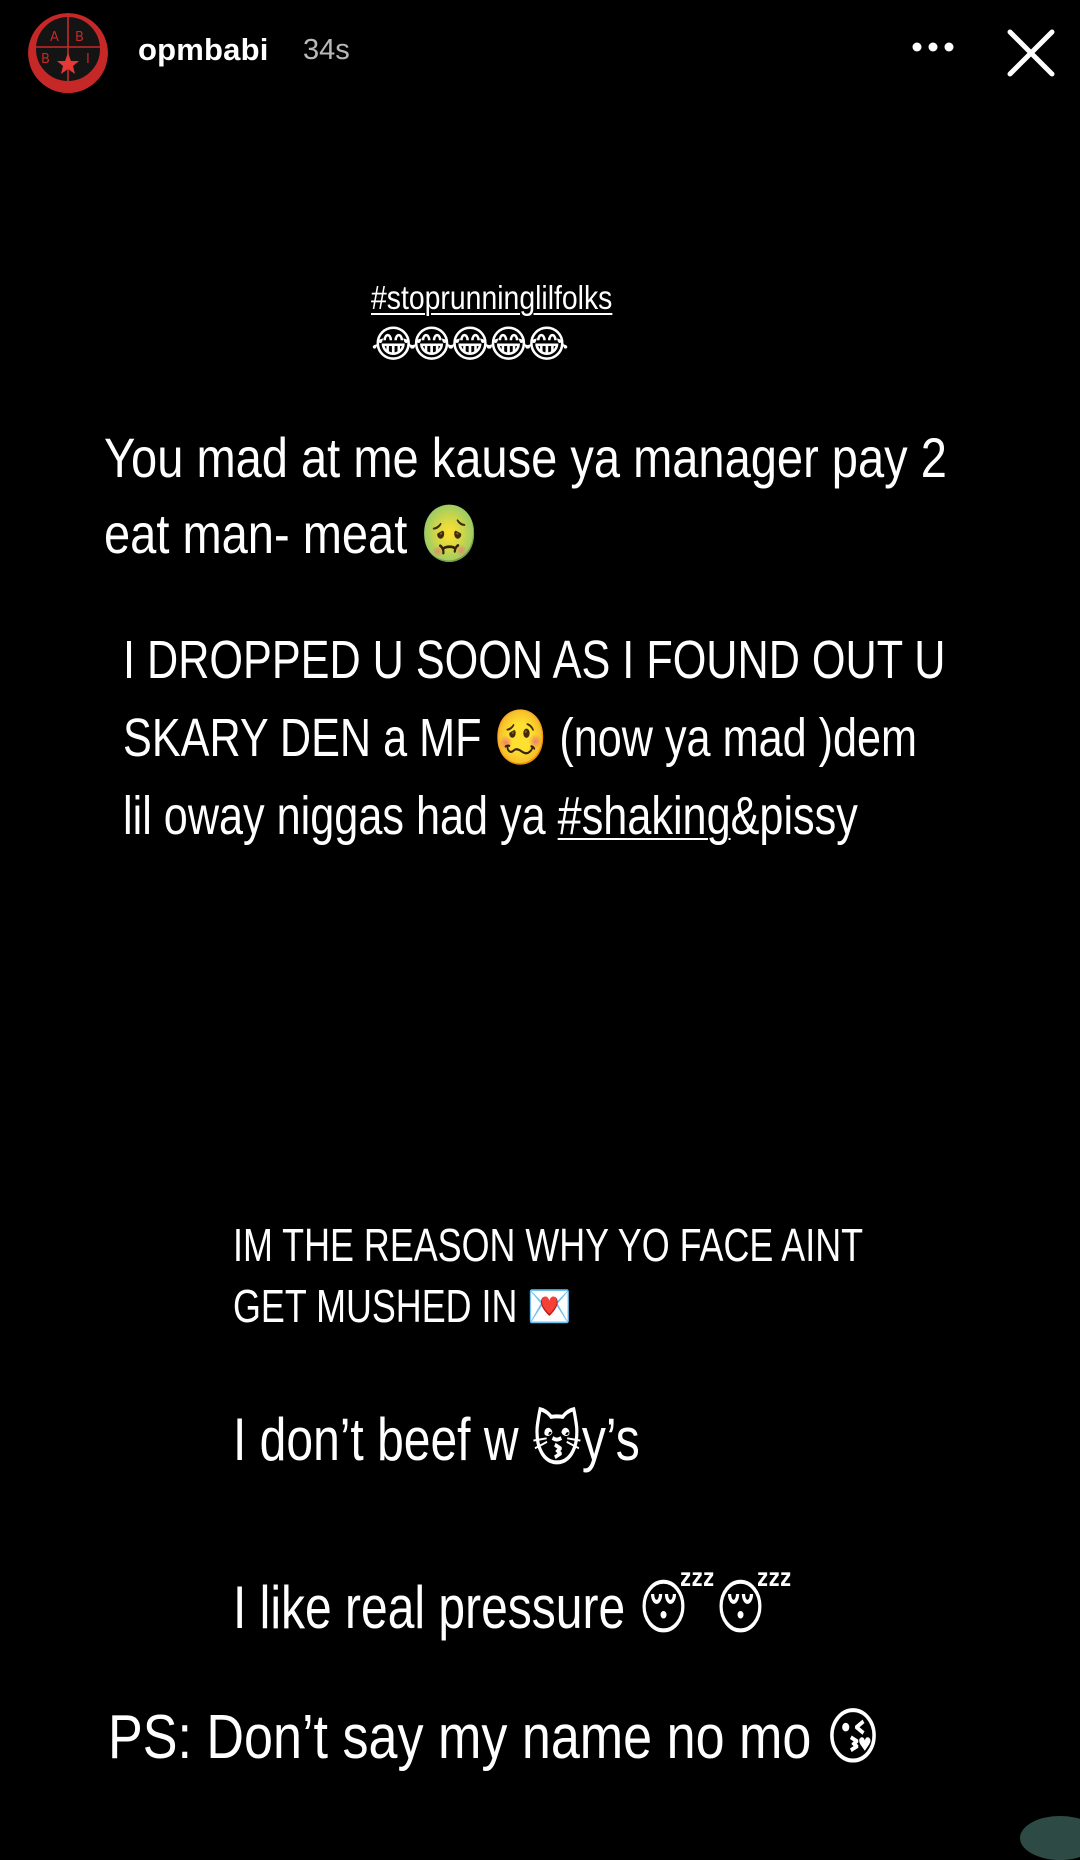 The height and width of the screenshot is (1860, 1080). Describe the element at coordinates (308, 738) in the screenshot. I see `story-text: SKARY DEN a MF` at that location.